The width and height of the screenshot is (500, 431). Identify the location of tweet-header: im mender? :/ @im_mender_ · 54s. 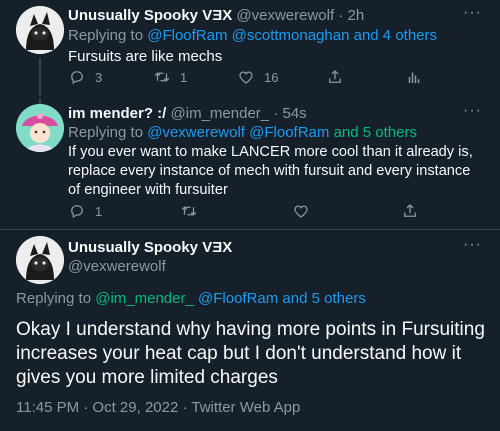
(187, 114).